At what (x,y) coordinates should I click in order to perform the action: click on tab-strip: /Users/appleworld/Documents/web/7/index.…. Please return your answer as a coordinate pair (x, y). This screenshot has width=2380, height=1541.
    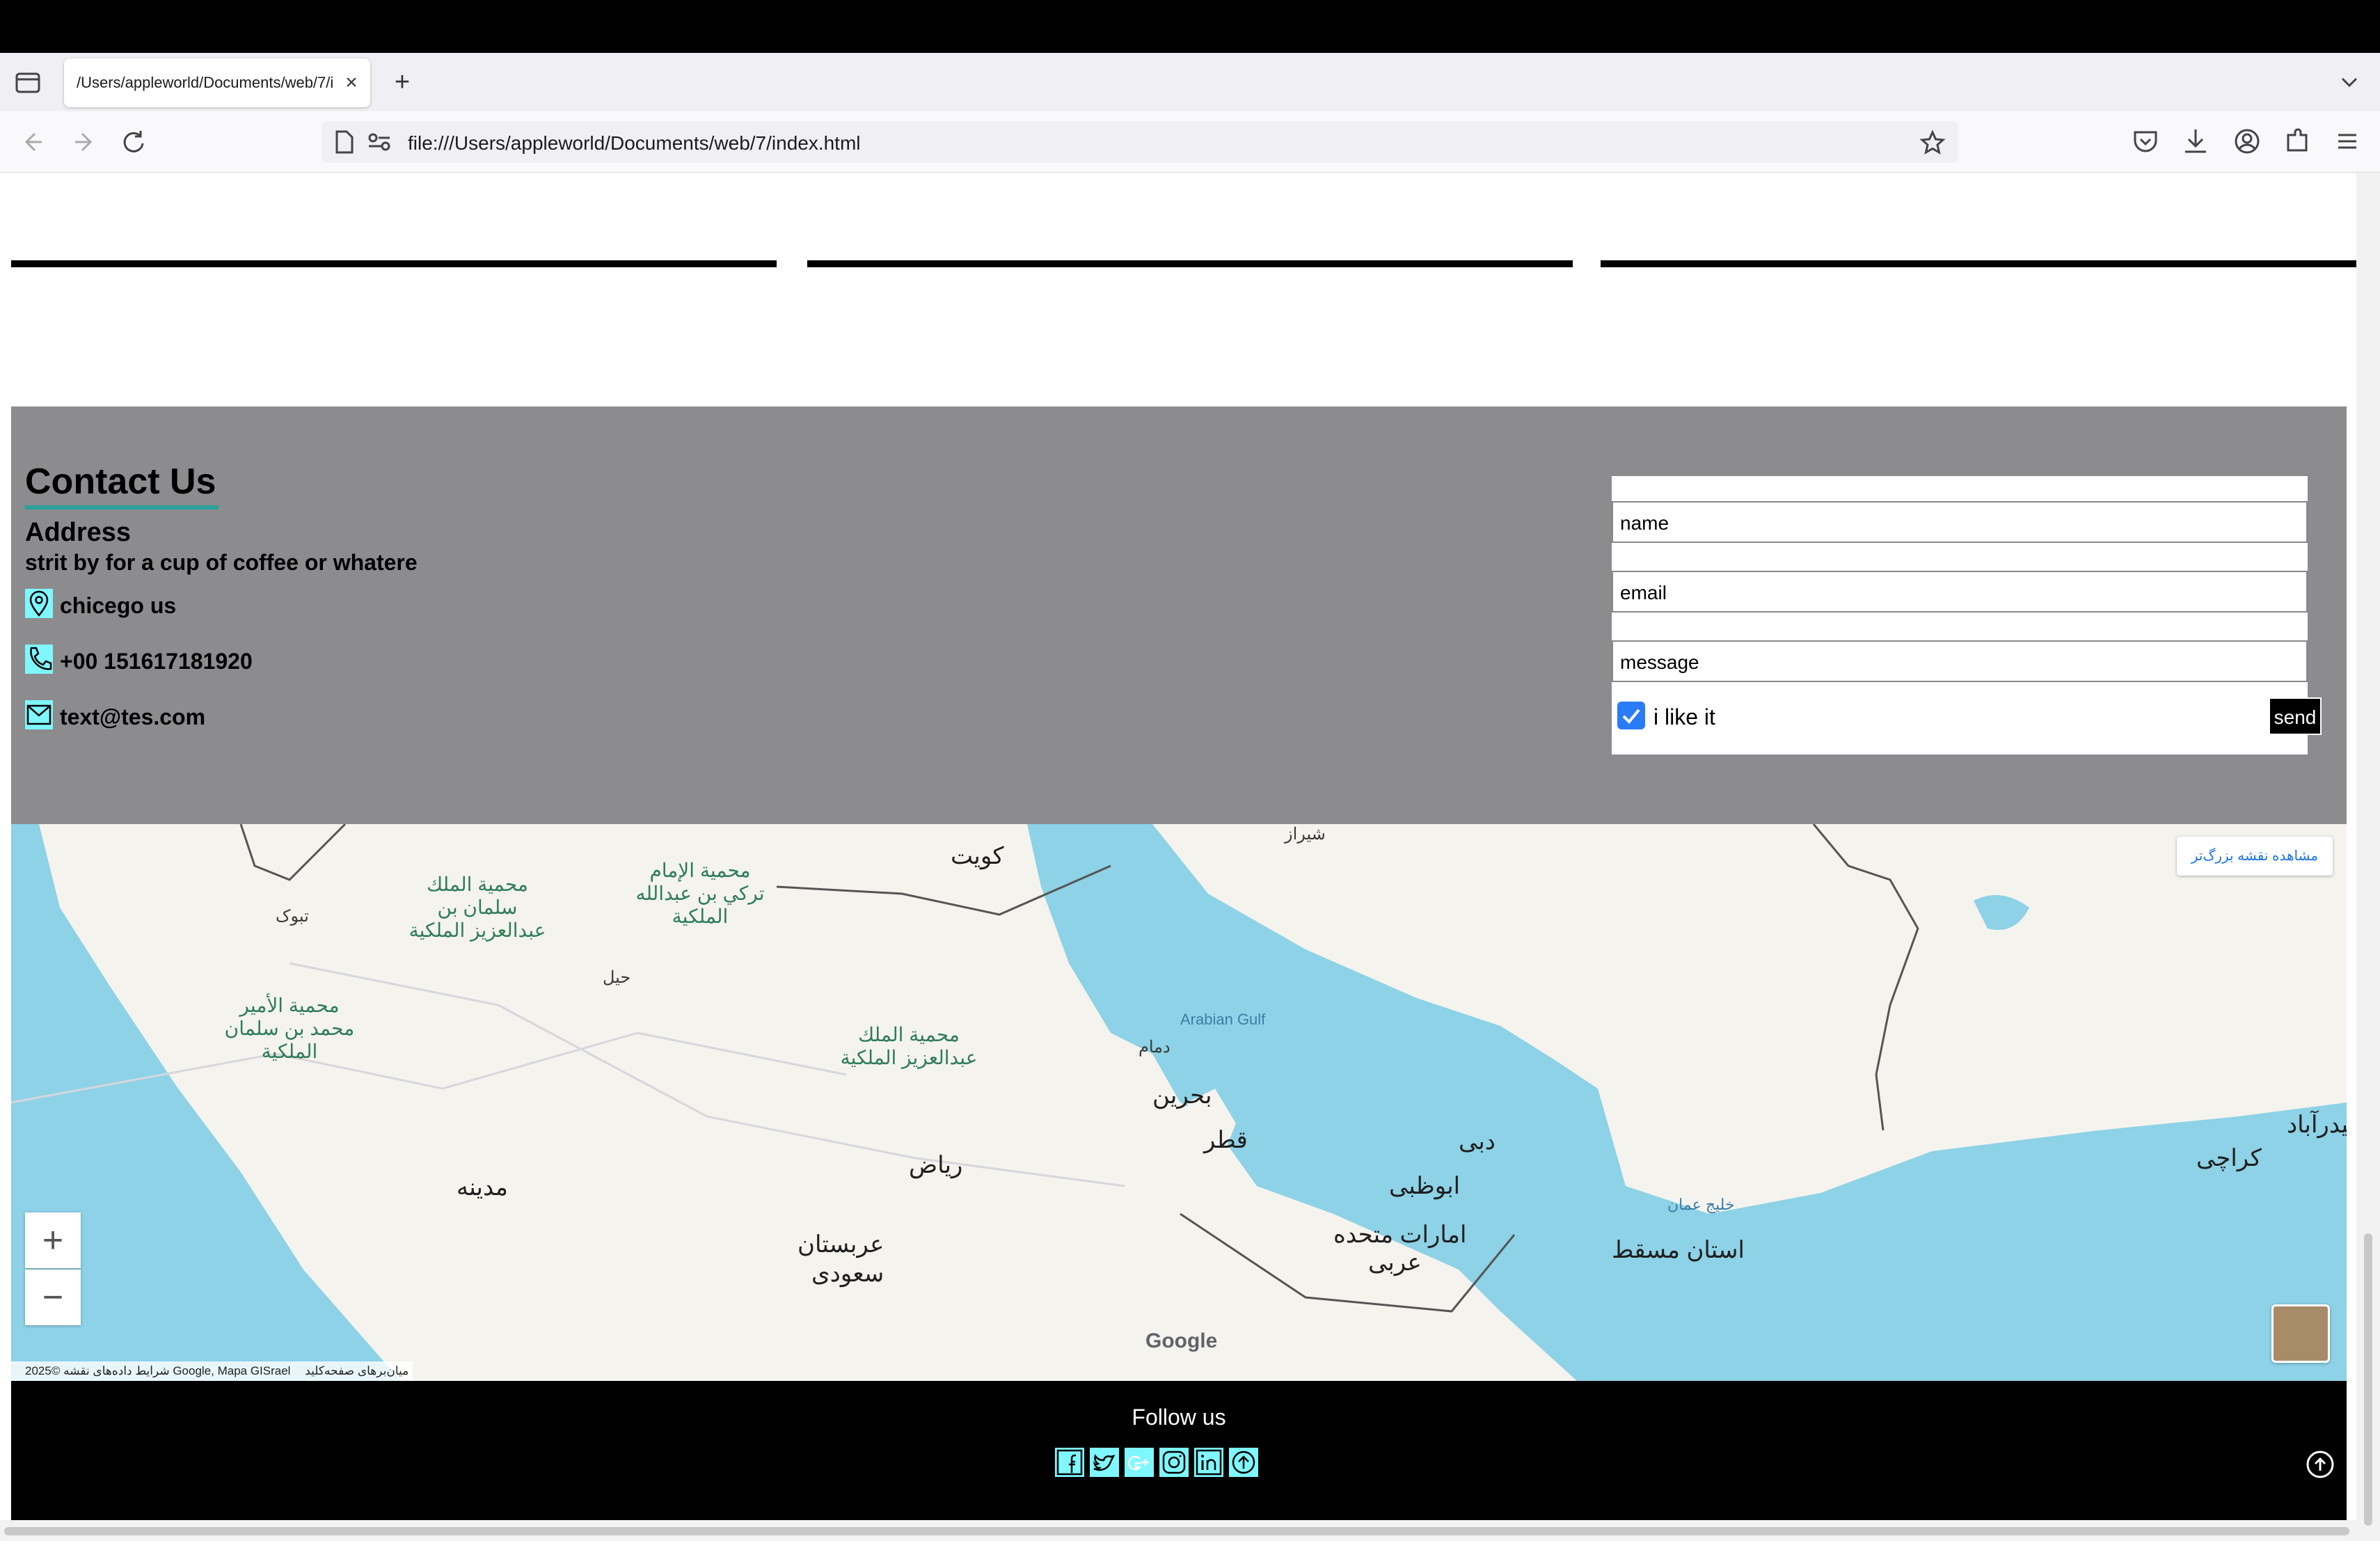
    Looking at the image, I should click on (1190, 82).